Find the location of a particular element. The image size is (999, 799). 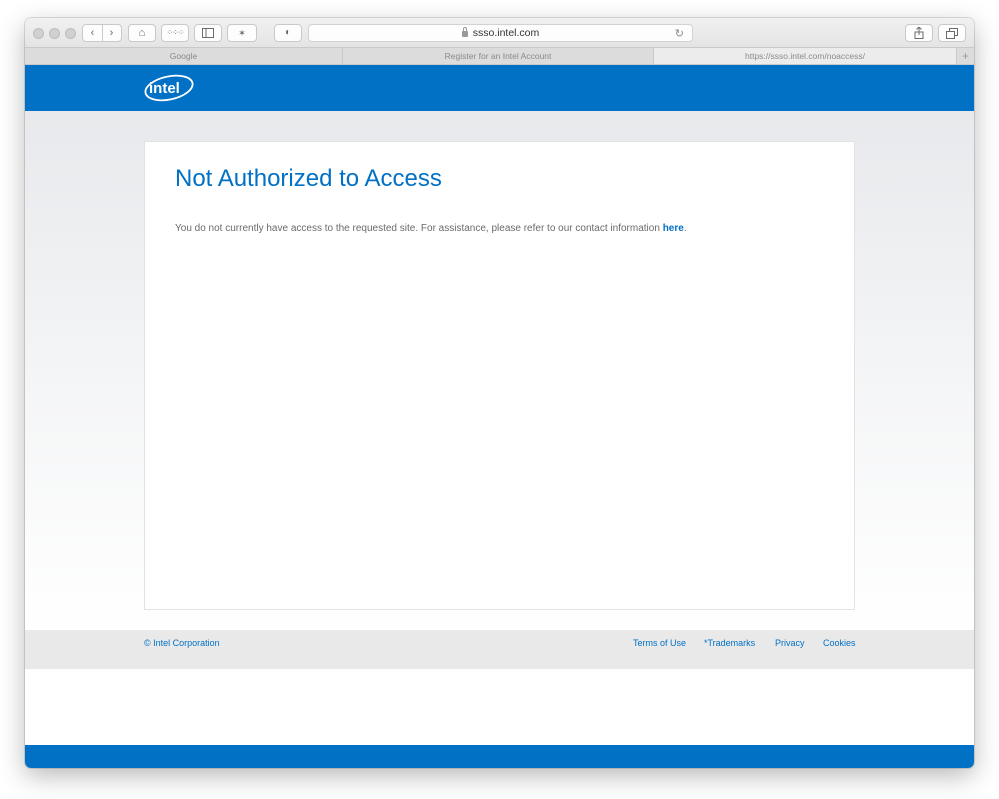

terms-of-use-link: Terms of Use is located at coordinates (659, 643).